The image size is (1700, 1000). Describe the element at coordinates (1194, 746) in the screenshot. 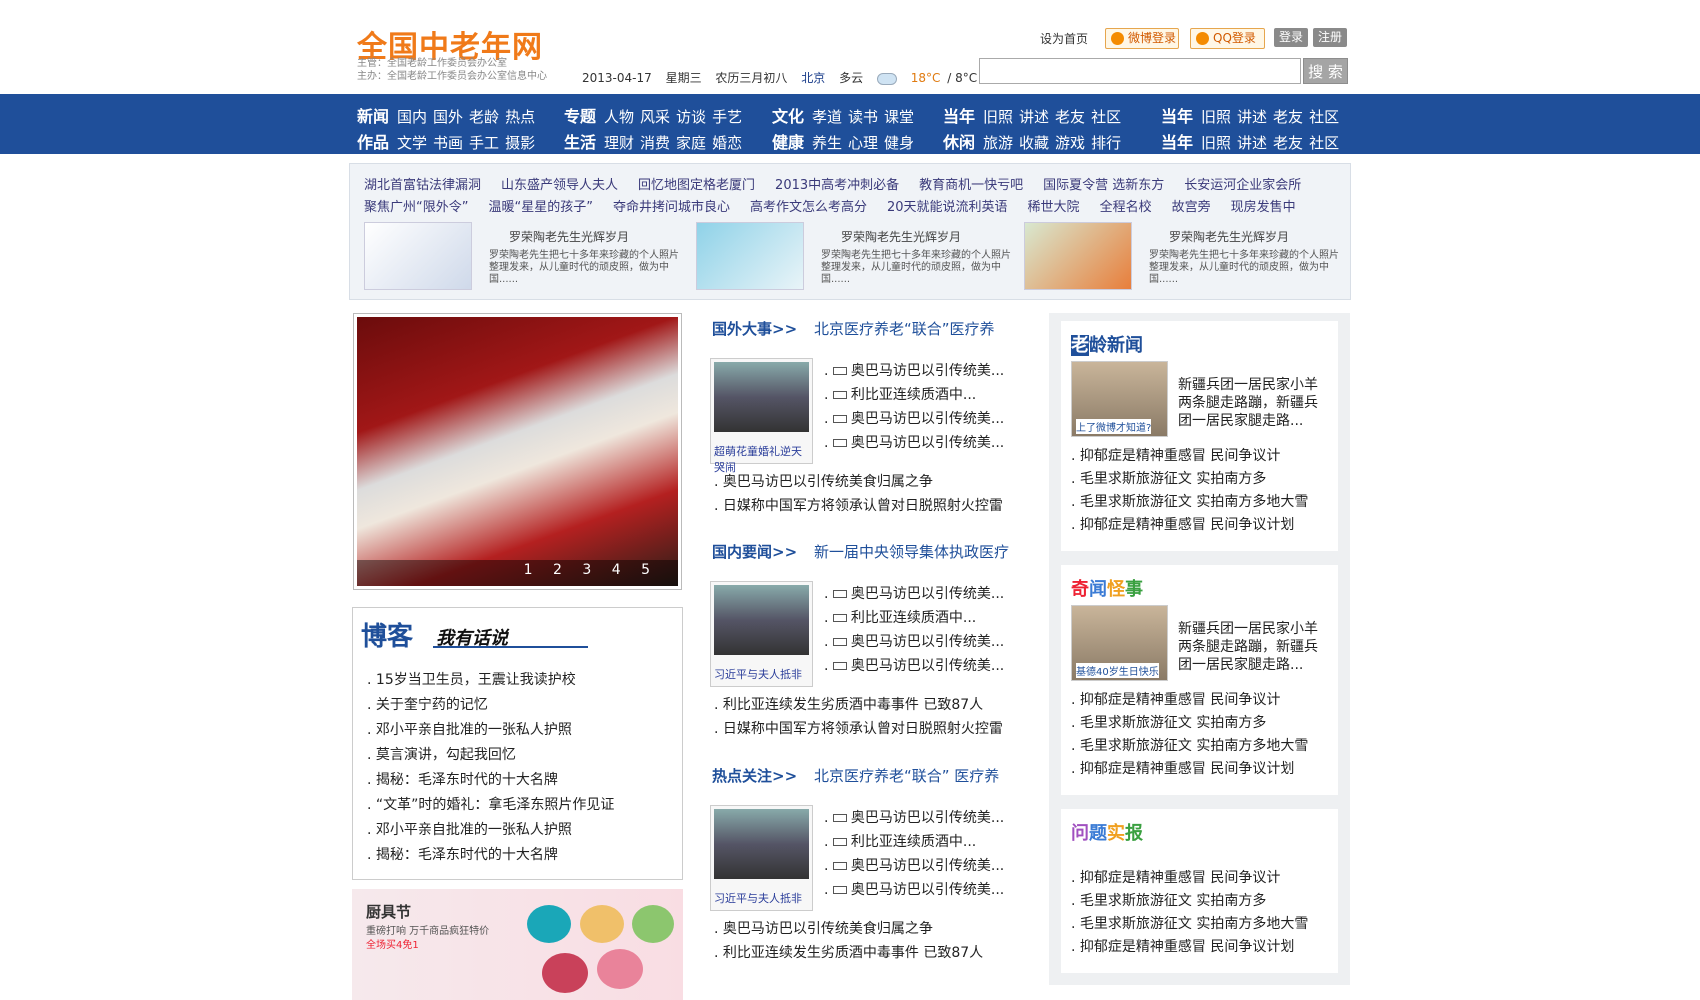

I see `panel-list-text: 毛里求斯旅游征文 实拍南方多地大雪` at that location.